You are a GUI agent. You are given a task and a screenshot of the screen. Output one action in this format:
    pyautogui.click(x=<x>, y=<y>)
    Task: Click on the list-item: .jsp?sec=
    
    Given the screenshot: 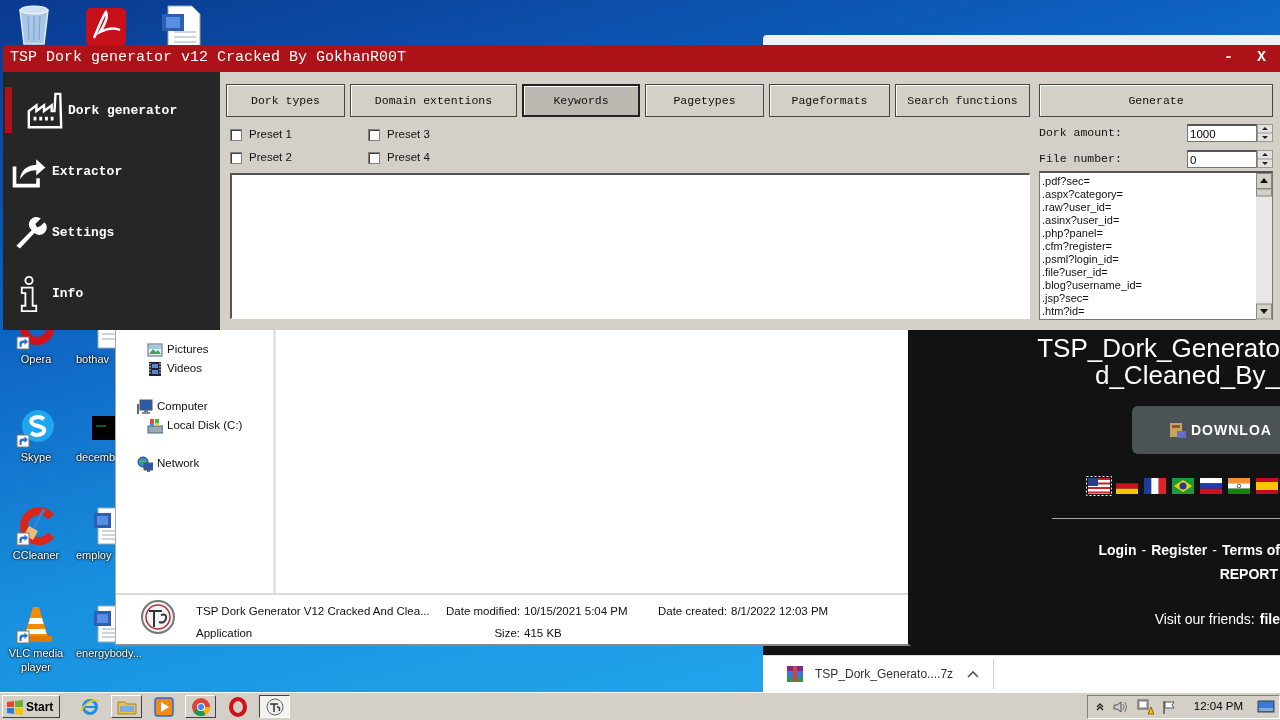 What is the action you would take?
    pyautogui.click(x=1148, y=298)
    